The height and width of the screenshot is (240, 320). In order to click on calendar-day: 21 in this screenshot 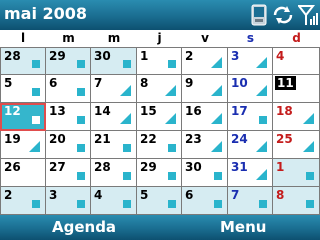, I will do `click(114, 145)`.